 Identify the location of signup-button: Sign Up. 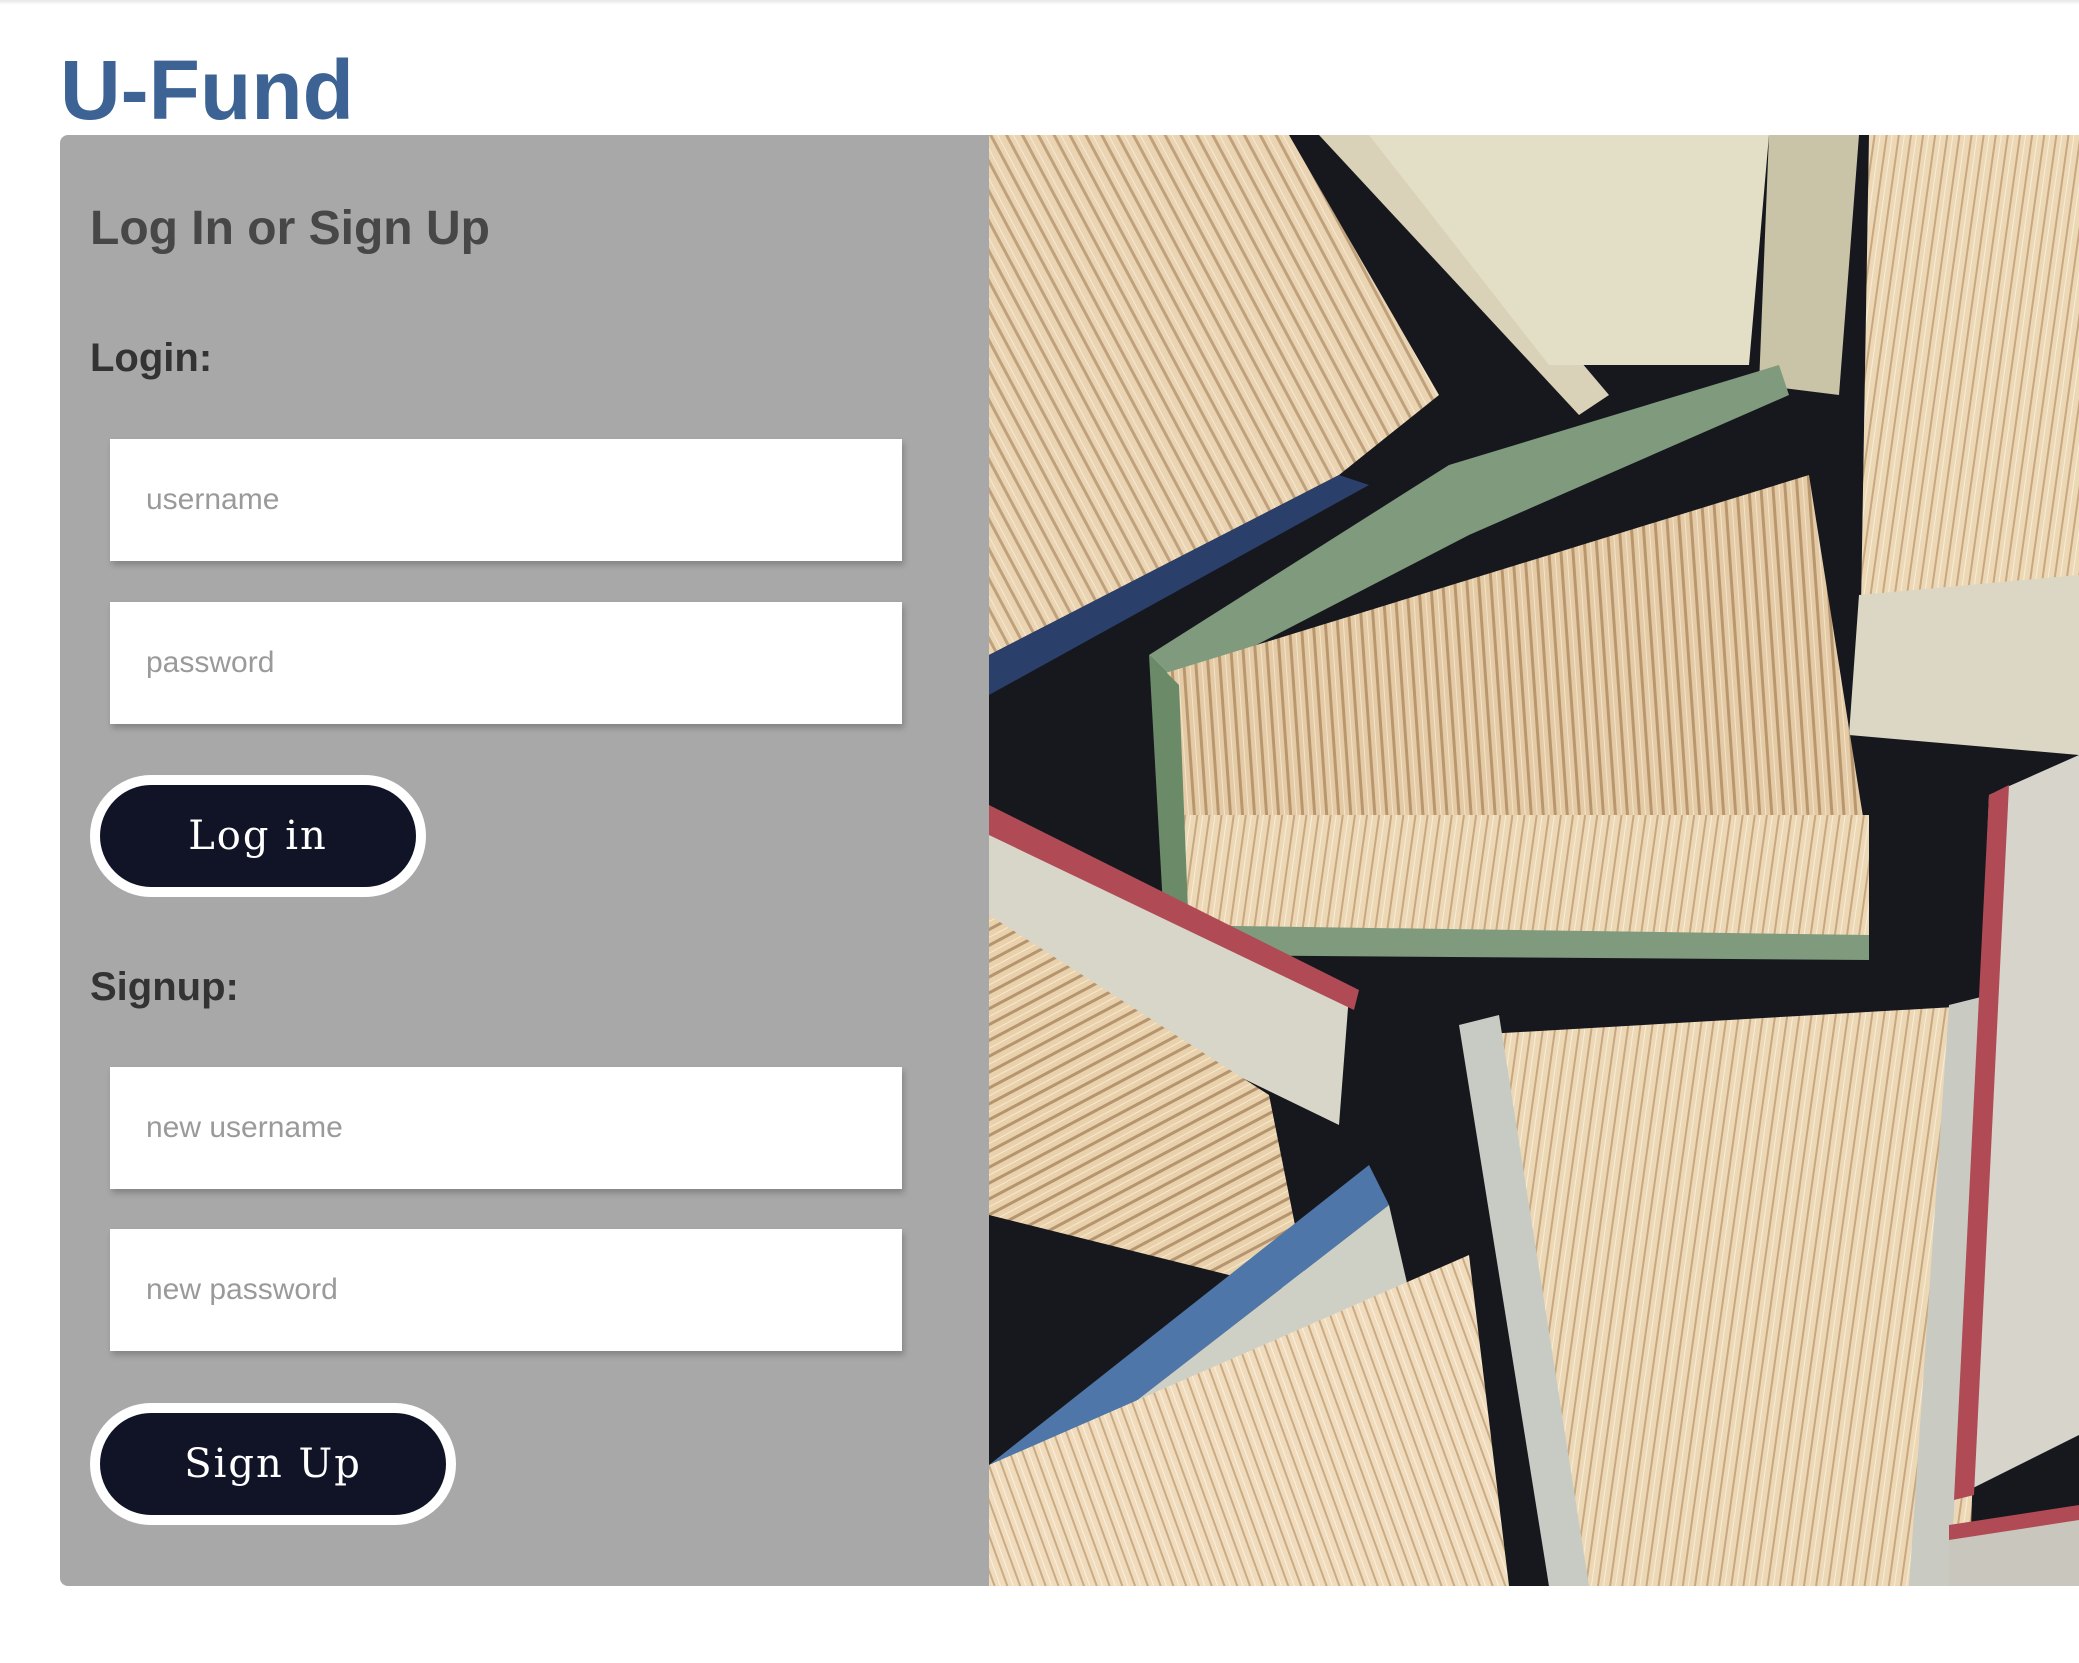
(273, 1464).